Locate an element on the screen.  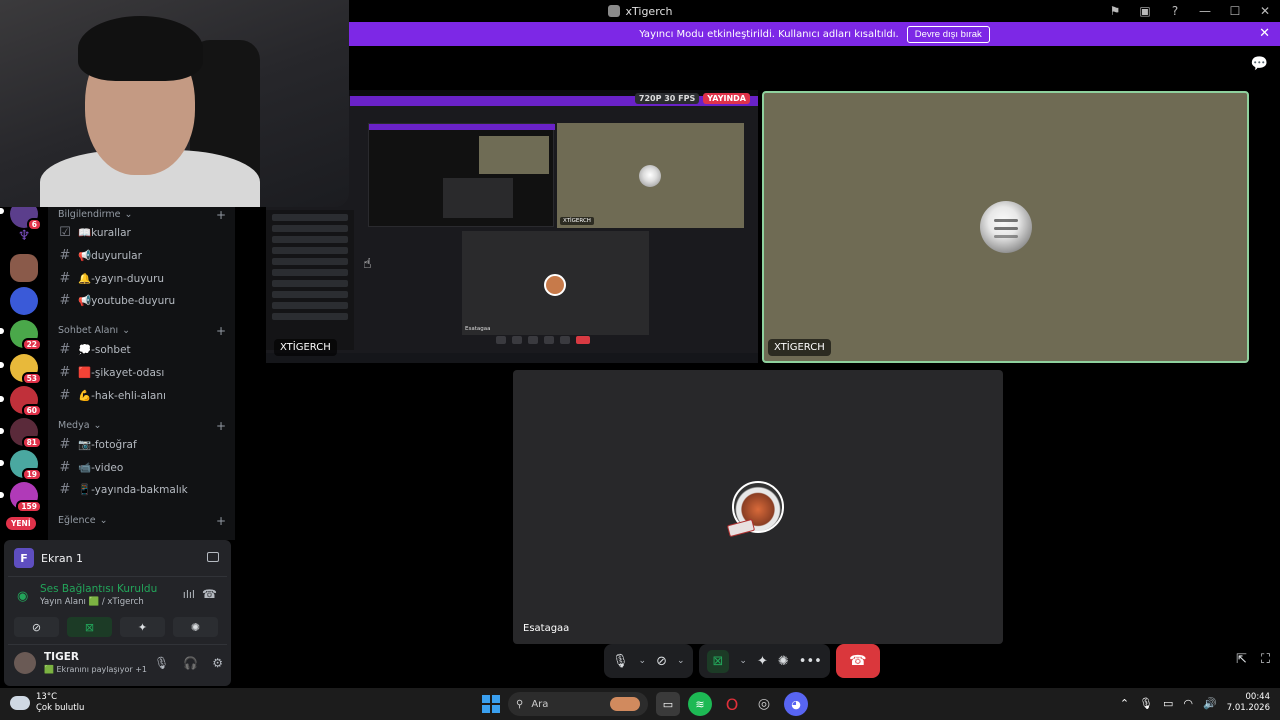
channel-item: # 💪-hak-ehli-alanı is located at coordinates (112, 395).